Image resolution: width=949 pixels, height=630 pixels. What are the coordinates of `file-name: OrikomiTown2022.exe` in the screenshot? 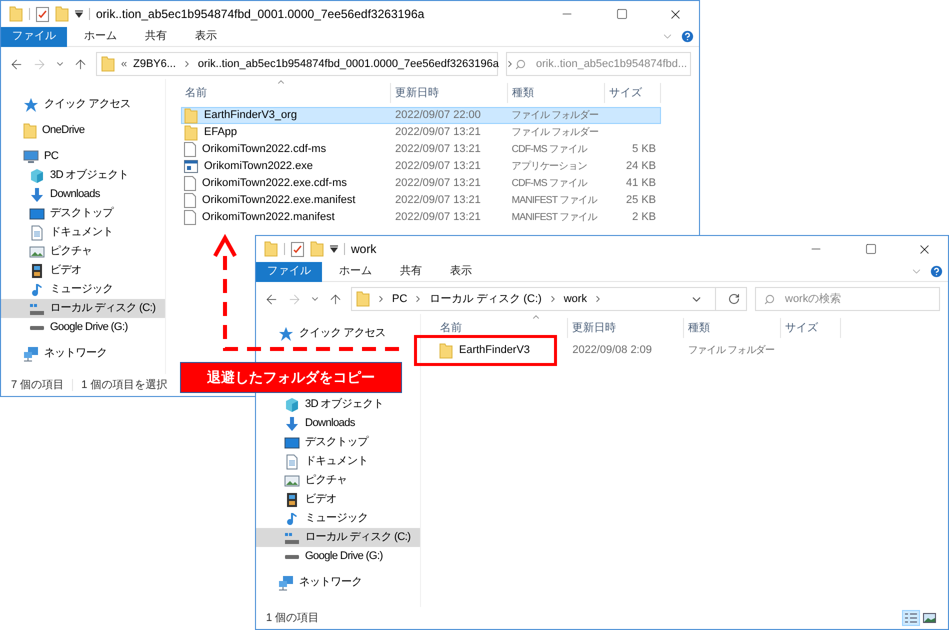 It's located at (258, 166).